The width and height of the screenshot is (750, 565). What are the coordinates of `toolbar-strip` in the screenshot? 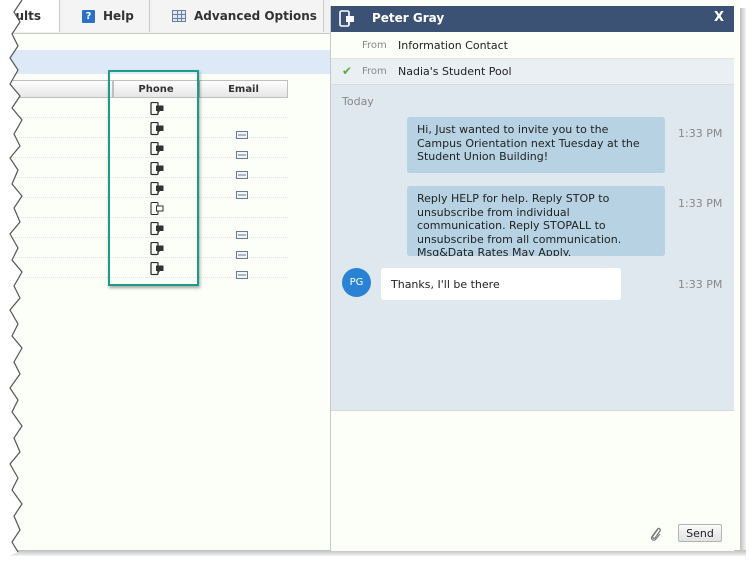 It's located at (165, 62).